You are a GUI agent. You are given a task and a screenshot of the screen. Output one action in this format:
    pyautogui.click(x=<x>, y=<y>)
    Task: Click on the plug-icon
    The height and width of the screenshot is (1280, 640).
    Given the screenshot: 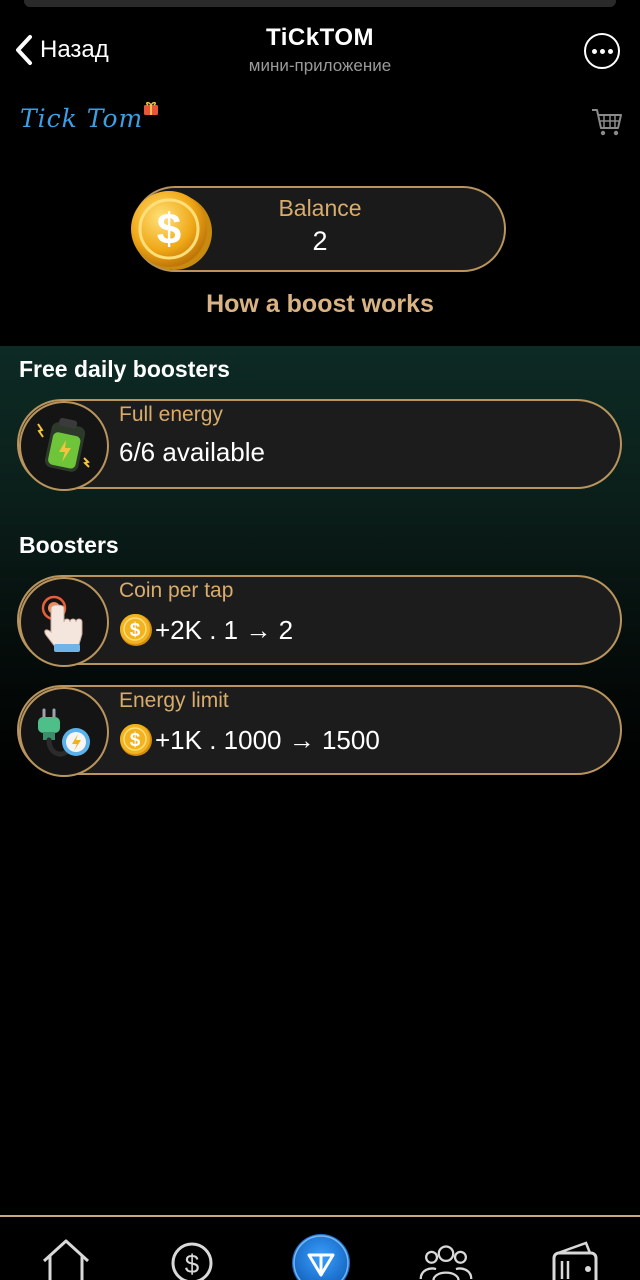 What is the action you would take?
    pyautogui.click(x=64, y=732)
    